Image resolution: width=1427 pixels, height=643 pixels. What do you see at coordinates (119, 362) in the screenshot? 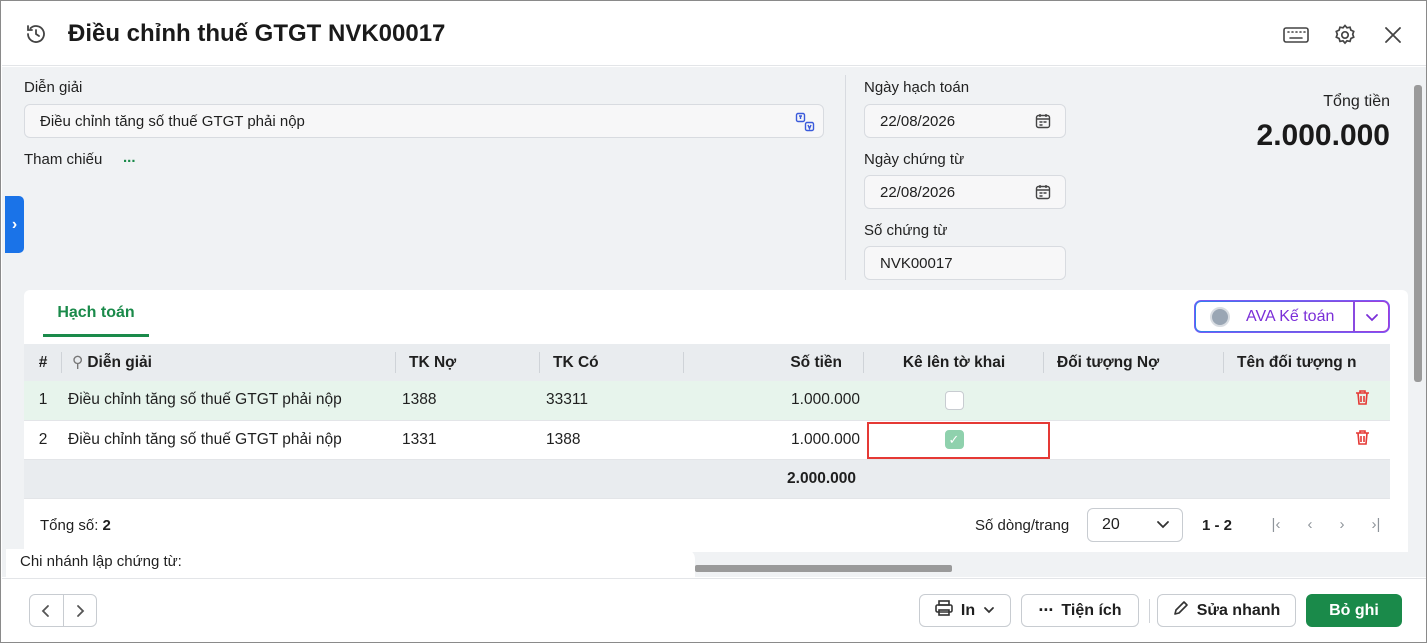
I see `col-dien-giai-label: Diễn giải` at bounding box center [119, 362].